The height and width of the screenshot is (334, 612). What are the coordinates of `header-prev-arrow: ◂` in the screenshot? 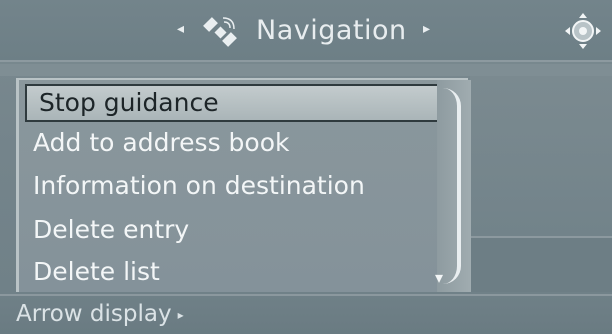 It's located at (180, 29).